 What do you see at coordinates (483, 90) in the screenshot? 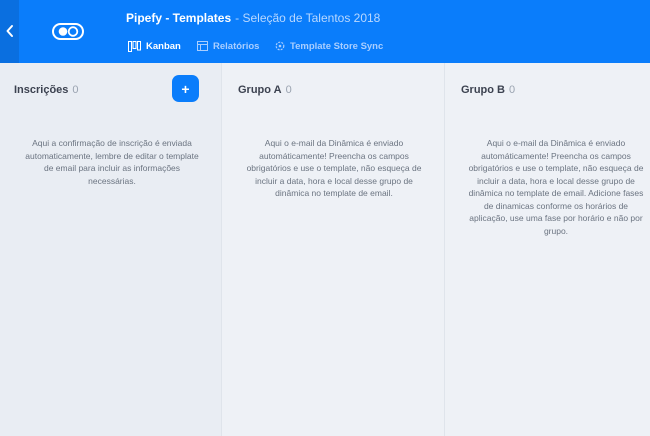
I see `phase-title: Grupo B` at bounding box center [483, 90].